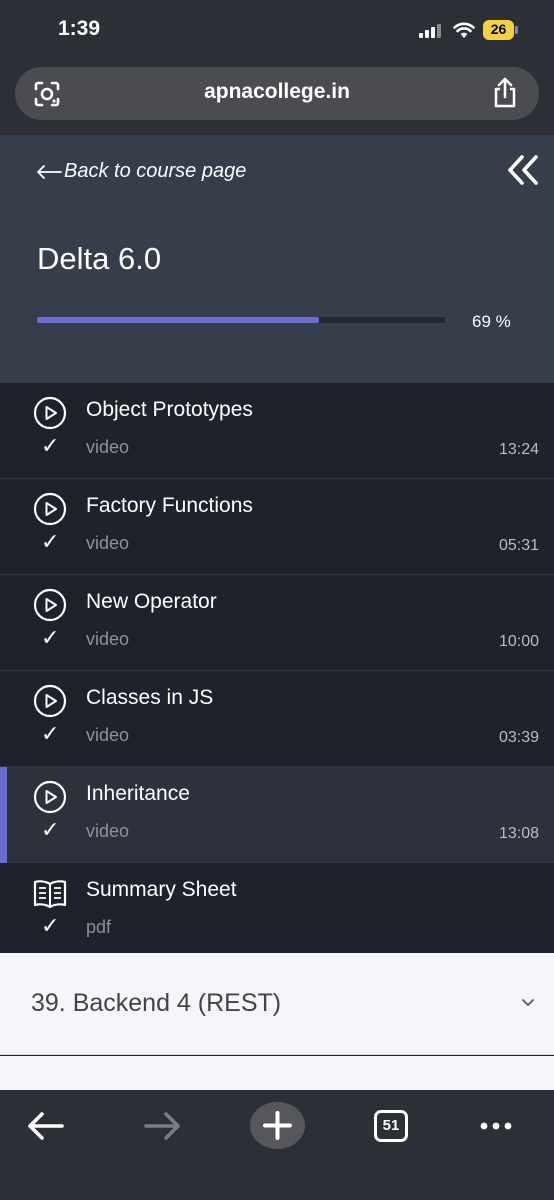 The height and width of the screenshot is (1200, 554). What do you see at coordinates (150, 697) in the screenshot?
I see `lesson-title: Classes in JS` at bounding box center [150, 697].